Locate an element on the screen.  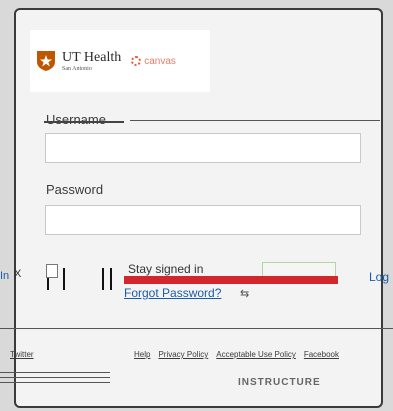
ut-shield-icon is located at coordinates (46, 61).